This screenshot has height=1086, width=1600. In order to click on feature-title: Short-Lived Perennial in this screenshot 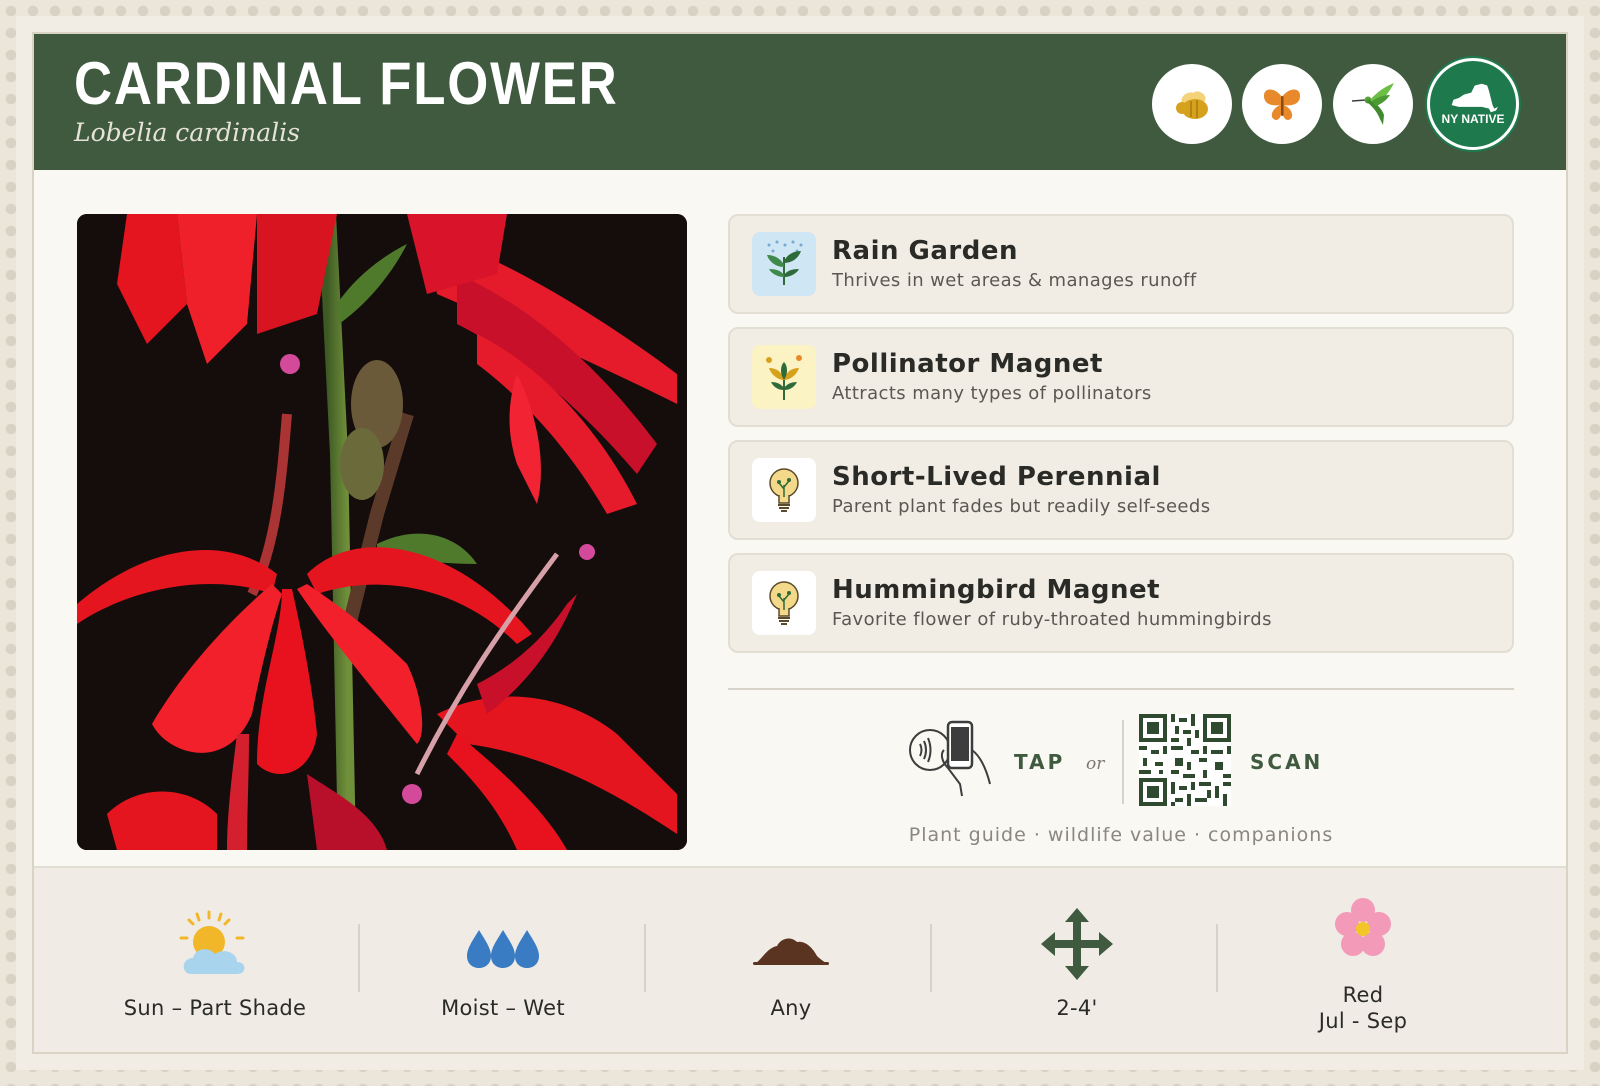, I will do `click(996, 477)`.